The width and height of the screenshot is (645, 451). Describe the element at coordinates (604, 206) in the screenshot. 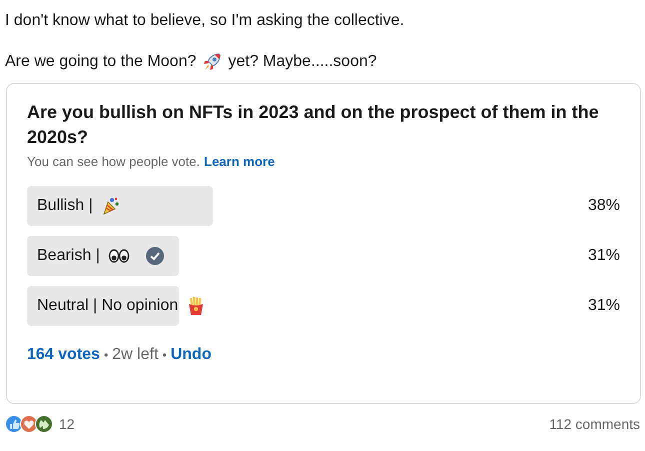

I see `percentage: 38%` at that location.